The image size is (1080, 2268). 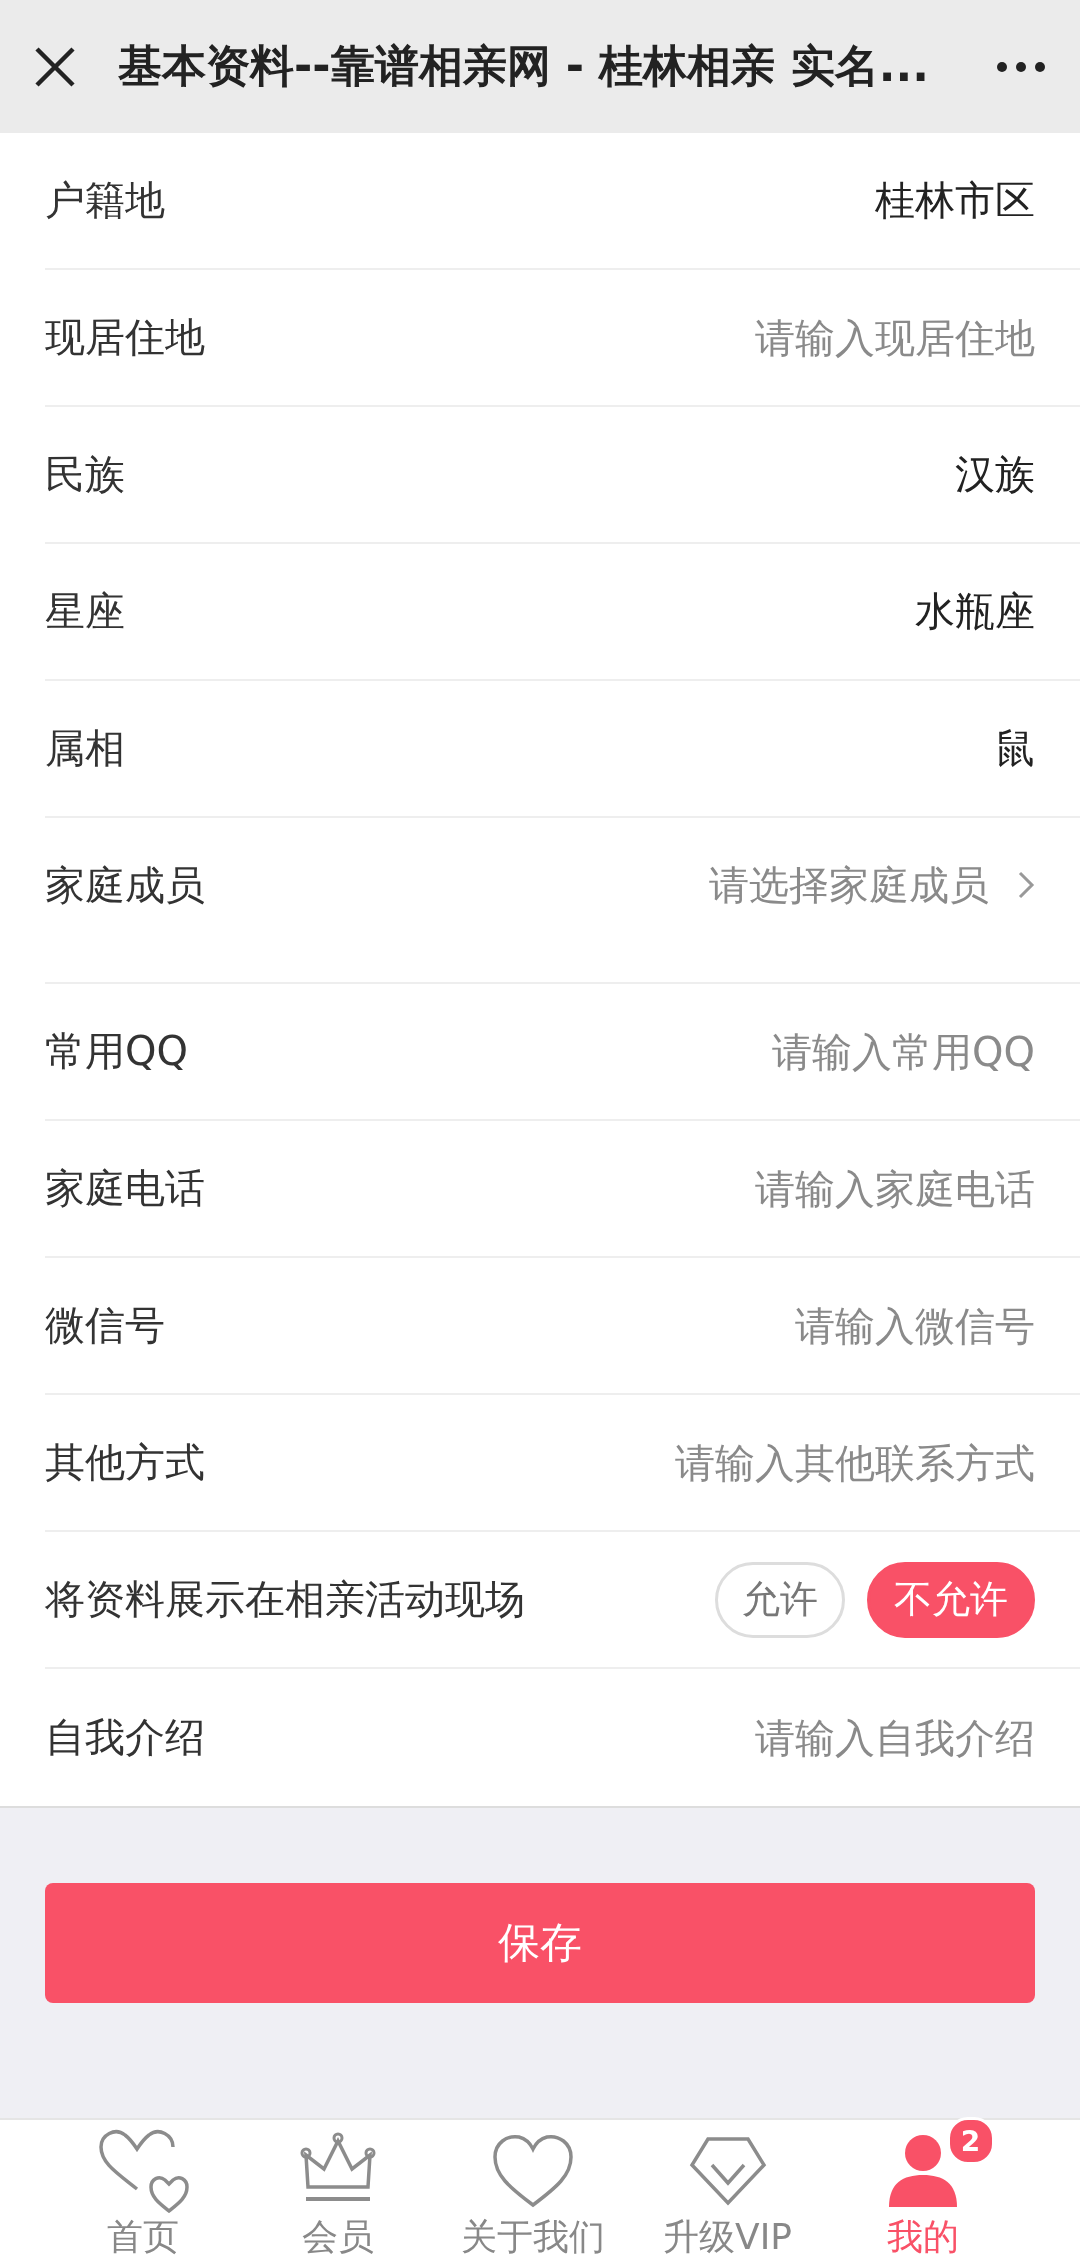 What do you see at coordinates (125, 1737) in the screenshot?
I see `field-label: 自我介绍` at bounding box center [125, 1737].